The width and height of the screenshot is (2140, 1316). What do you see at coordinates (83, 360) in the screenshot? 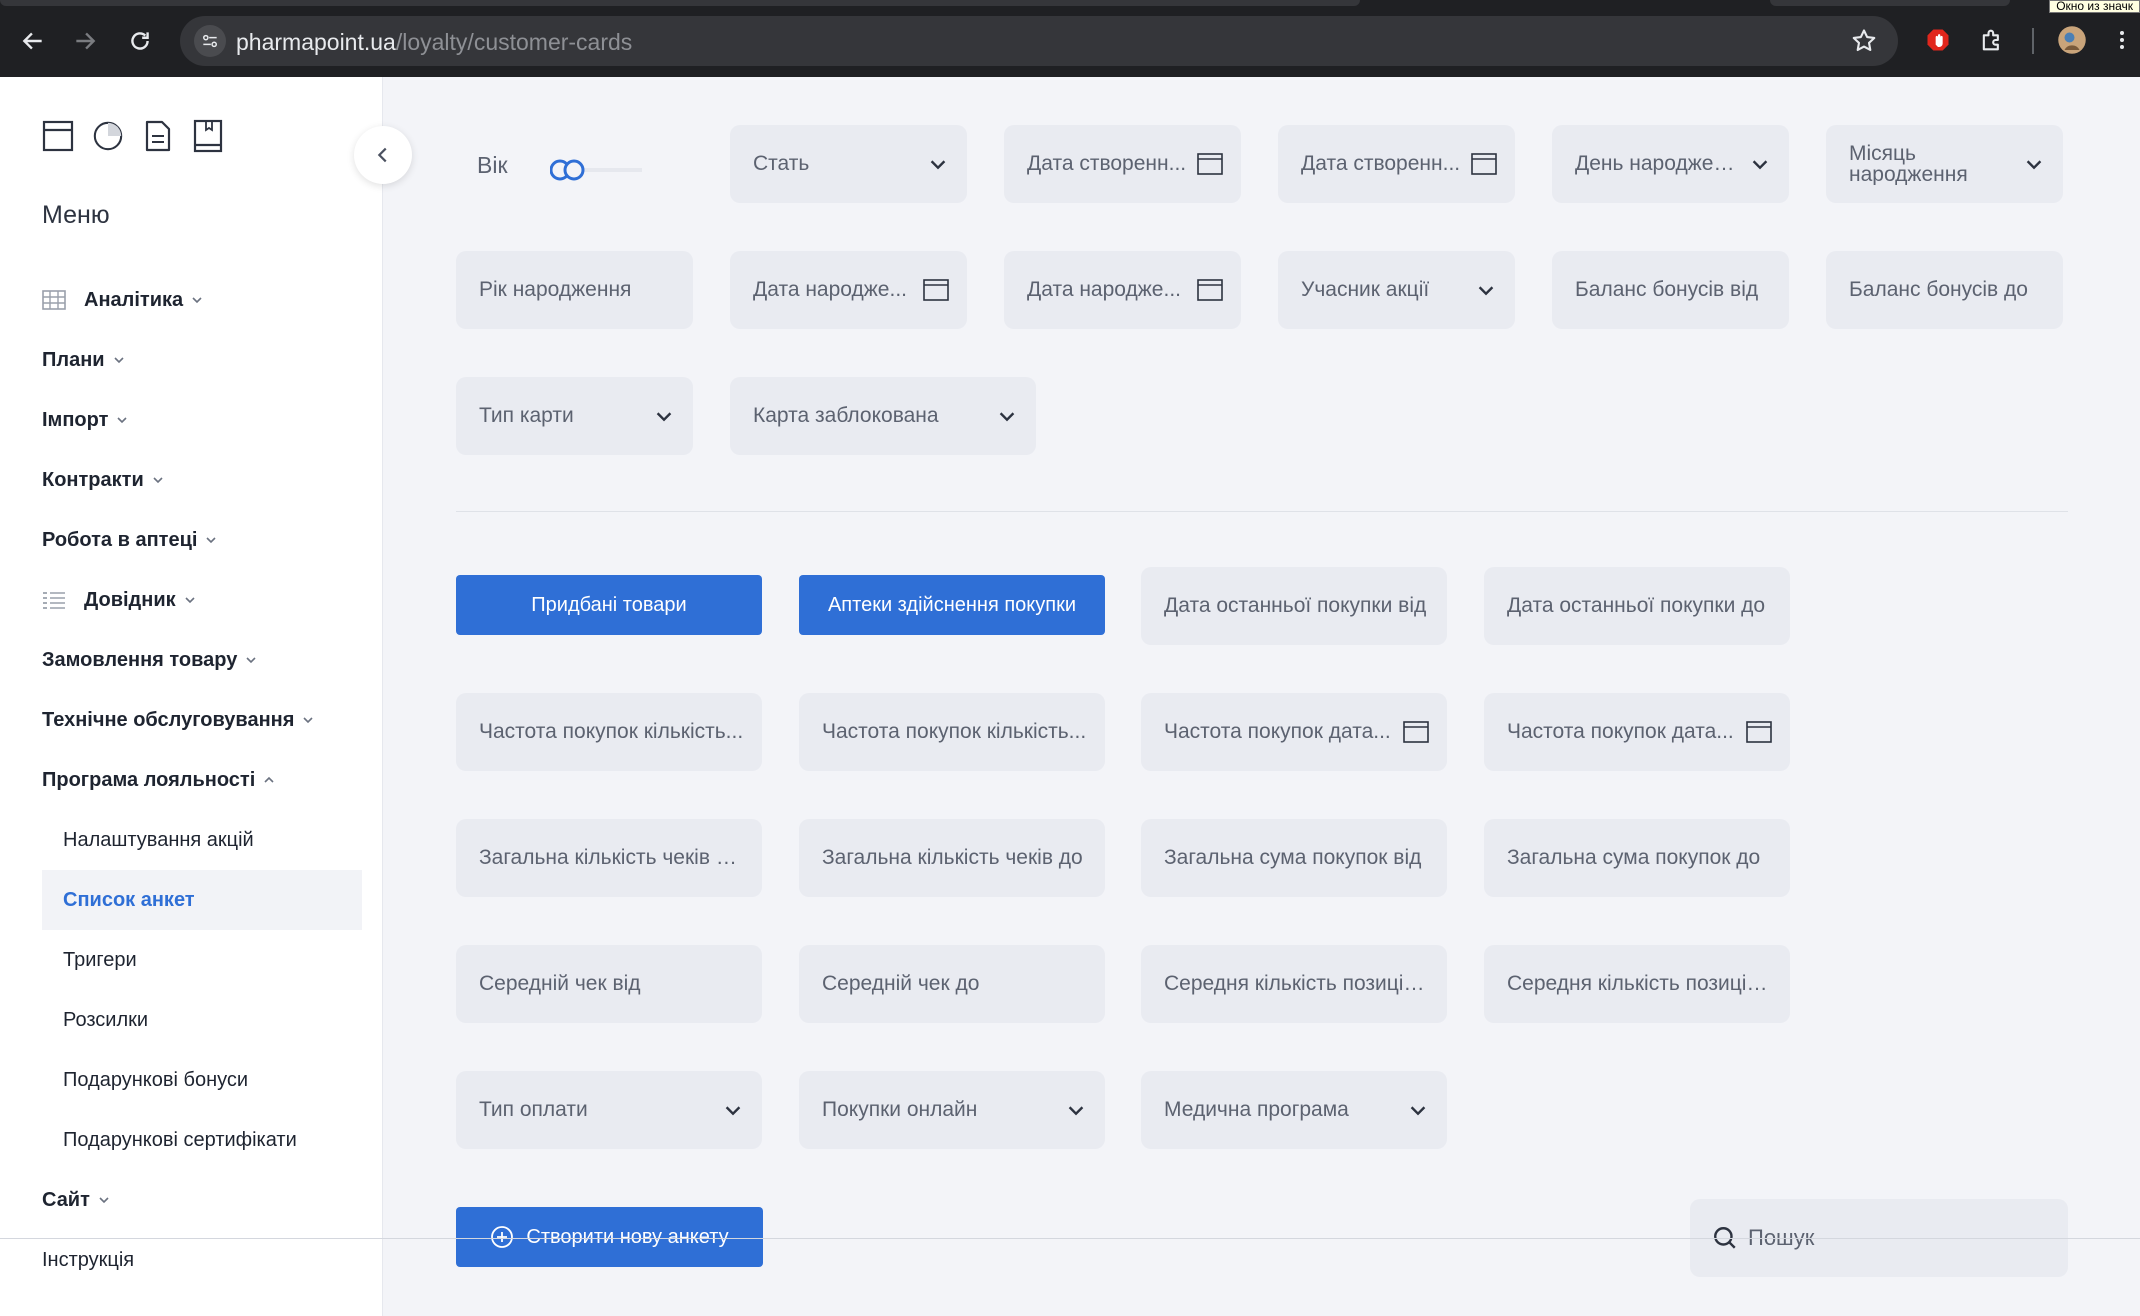
I see `sidebar-item-plans: Плани` at bounding box center [83, 360].